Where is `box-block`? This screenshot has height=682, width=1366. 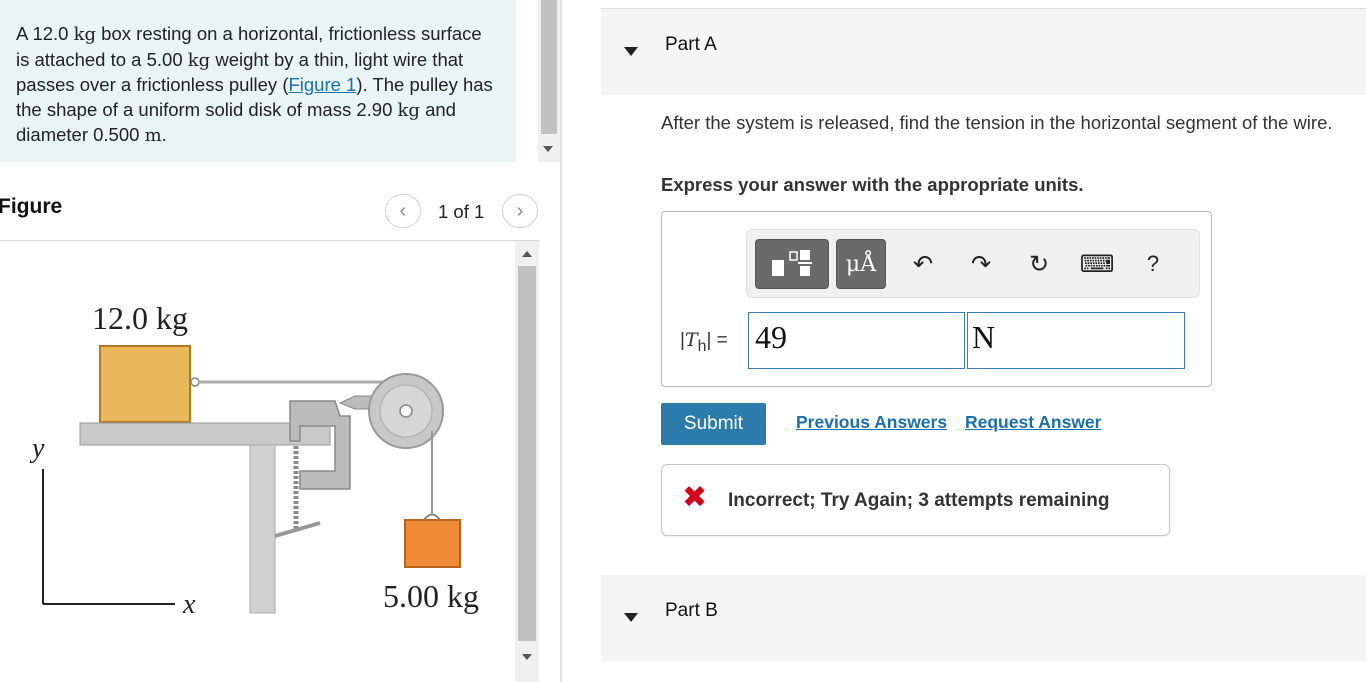 box-block is located at coordinates (145, 384).